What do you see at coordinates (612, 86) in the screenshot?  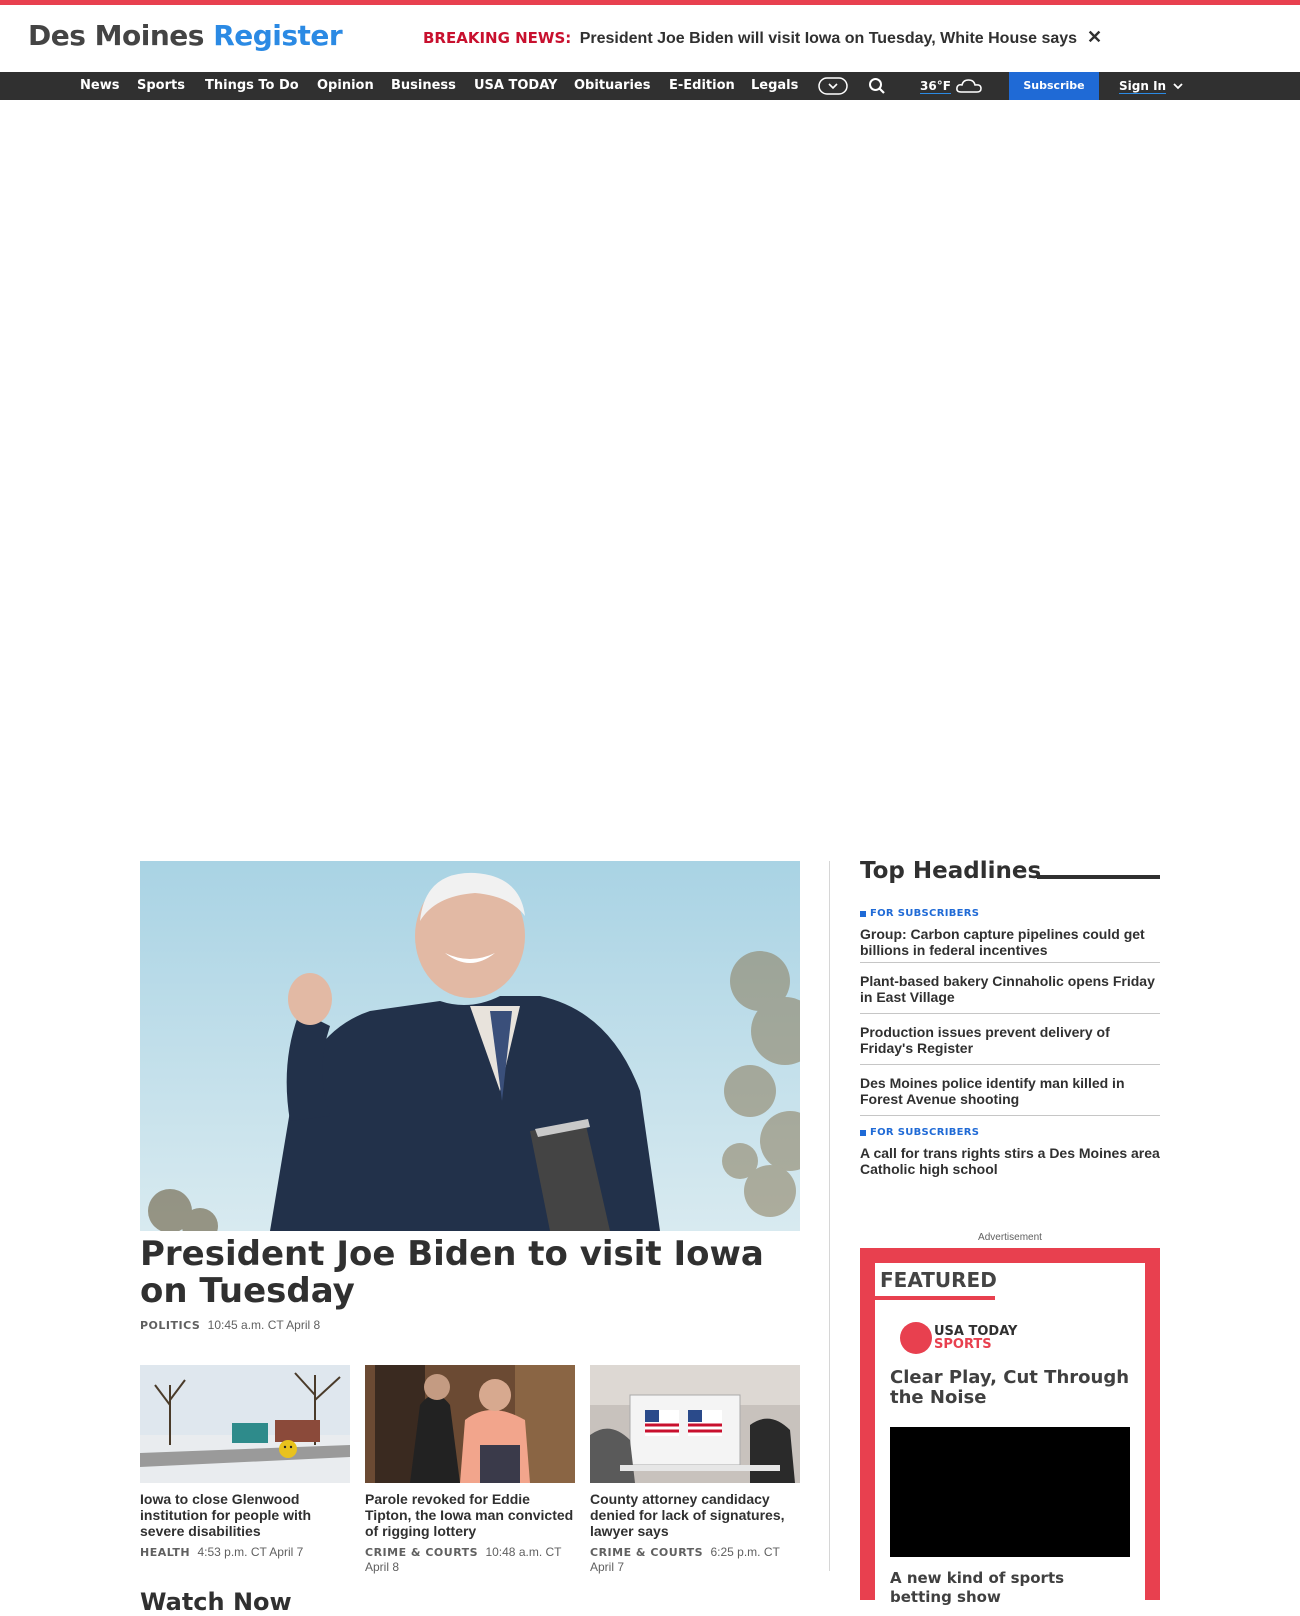 I see `nav-item-obituaries: Obituaries` at bounding box center [612, 86].